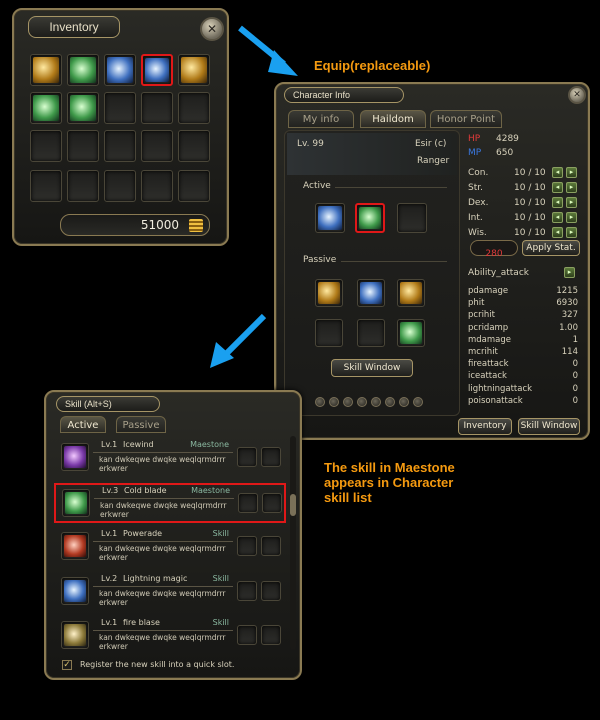 Image resolution: width=600 pixels, height=720 pixels. I want to click on inventory-panel: Inventory ✕ 51000, so click(120, 127).